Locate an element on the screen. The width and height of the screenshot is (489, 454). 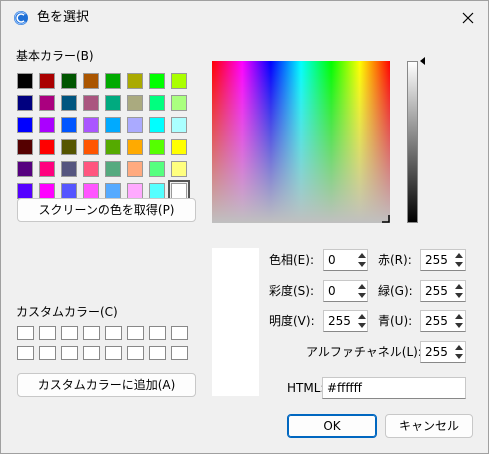
red-spinner is located at coordinates (459, 260).